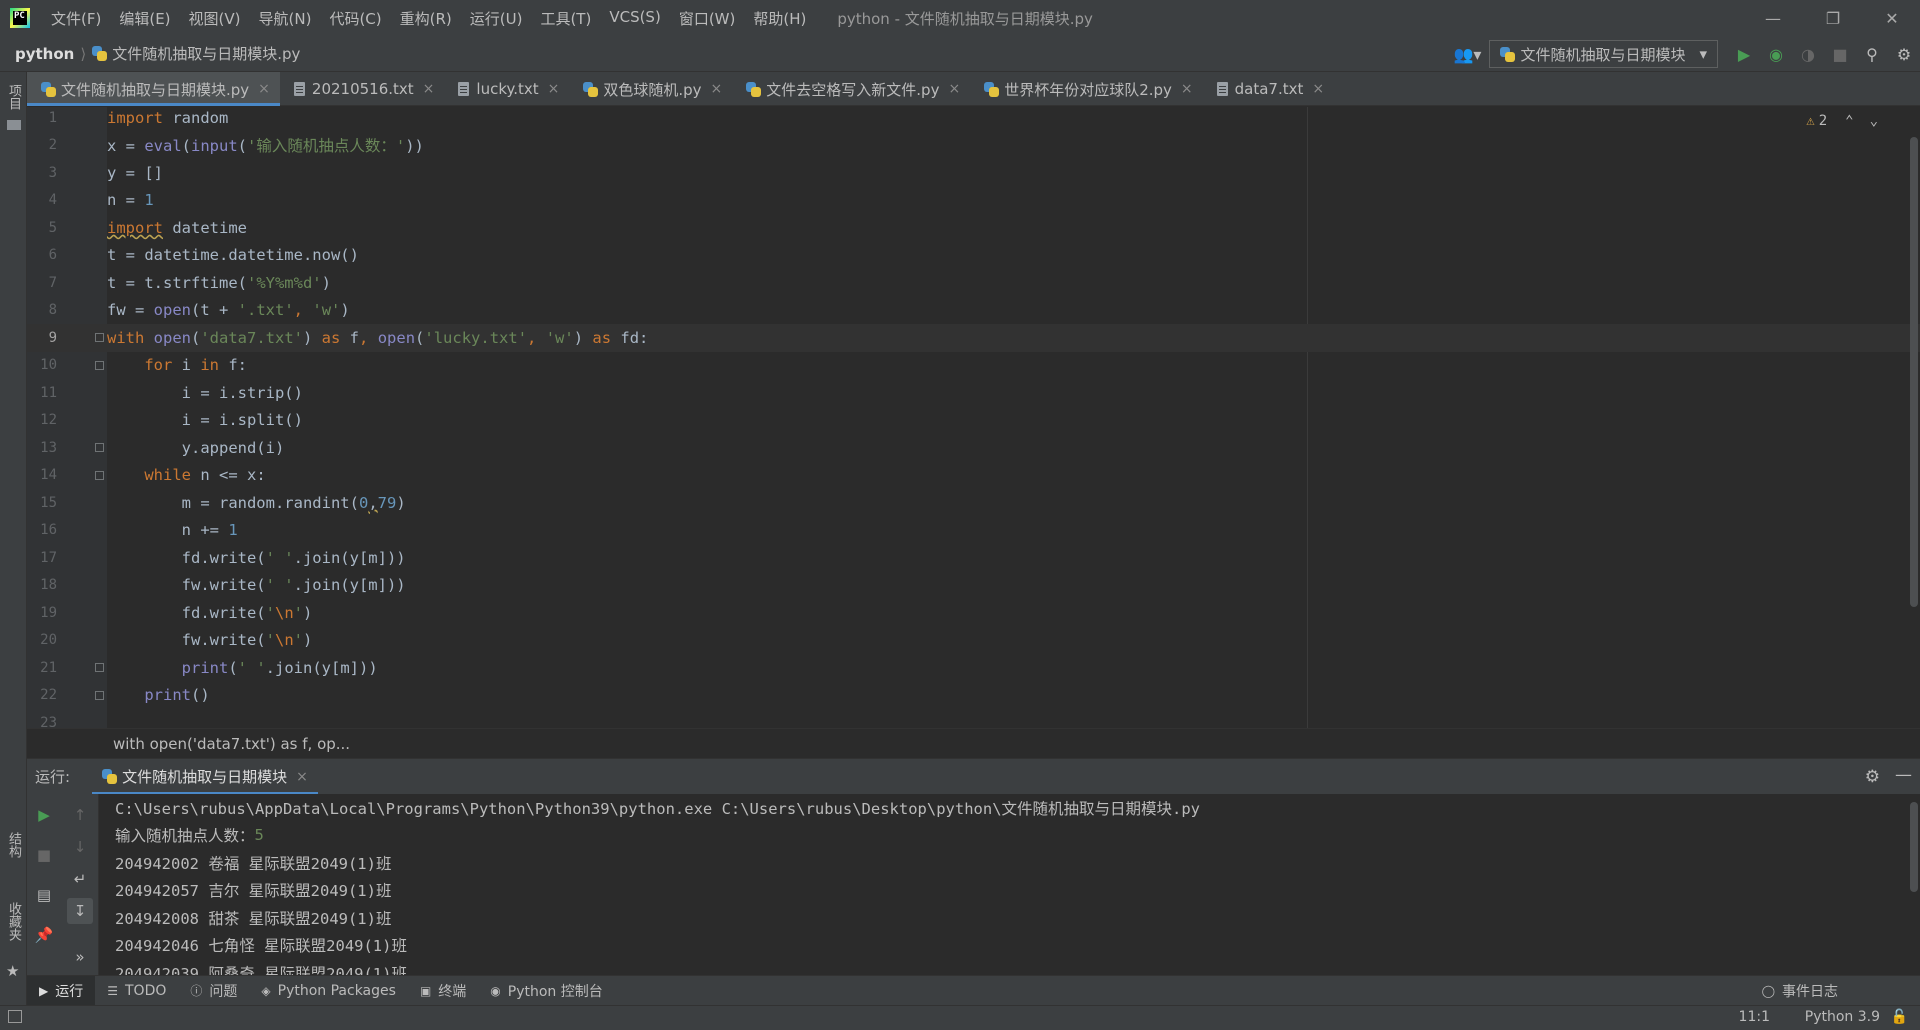 This screenshot has width=1920, height=1030. I want to click on code-line: 15 m = random.randint(0,79), so click(973, 503).